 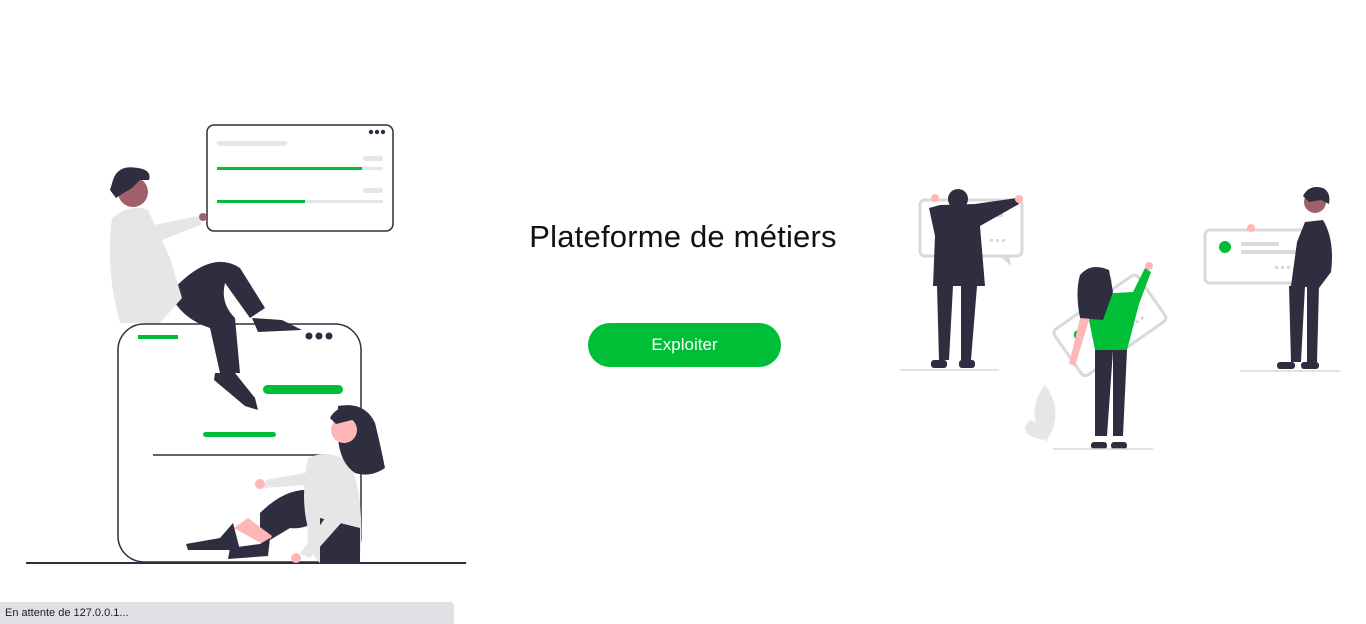 I want to click on page-title: Plateforme de métiers, so click(x=683, y=236).